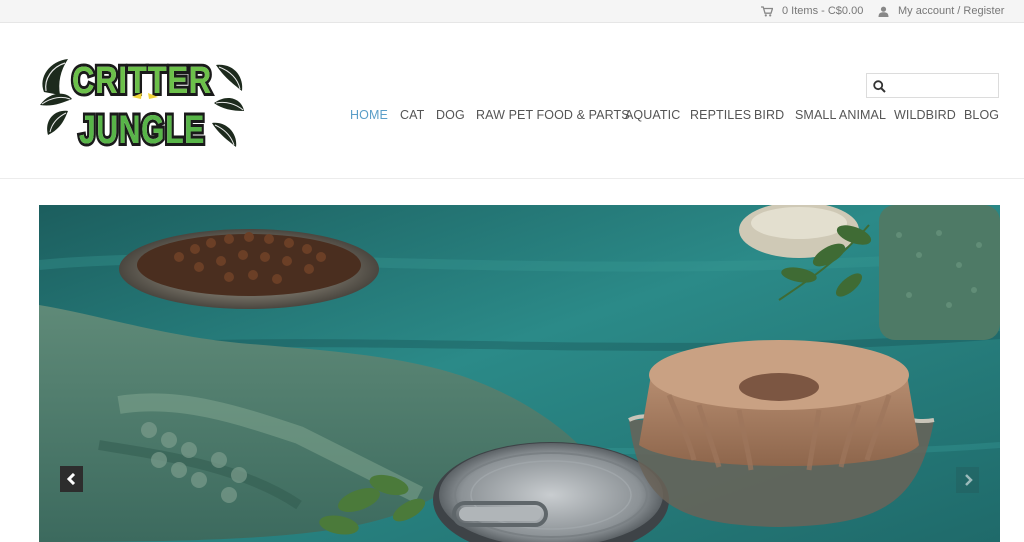 This screenshot has width=1024, height=542. What do you see at coordinates (879, 86) in the screenshot?
I see `search-icon` at bounding box center [879, 86].